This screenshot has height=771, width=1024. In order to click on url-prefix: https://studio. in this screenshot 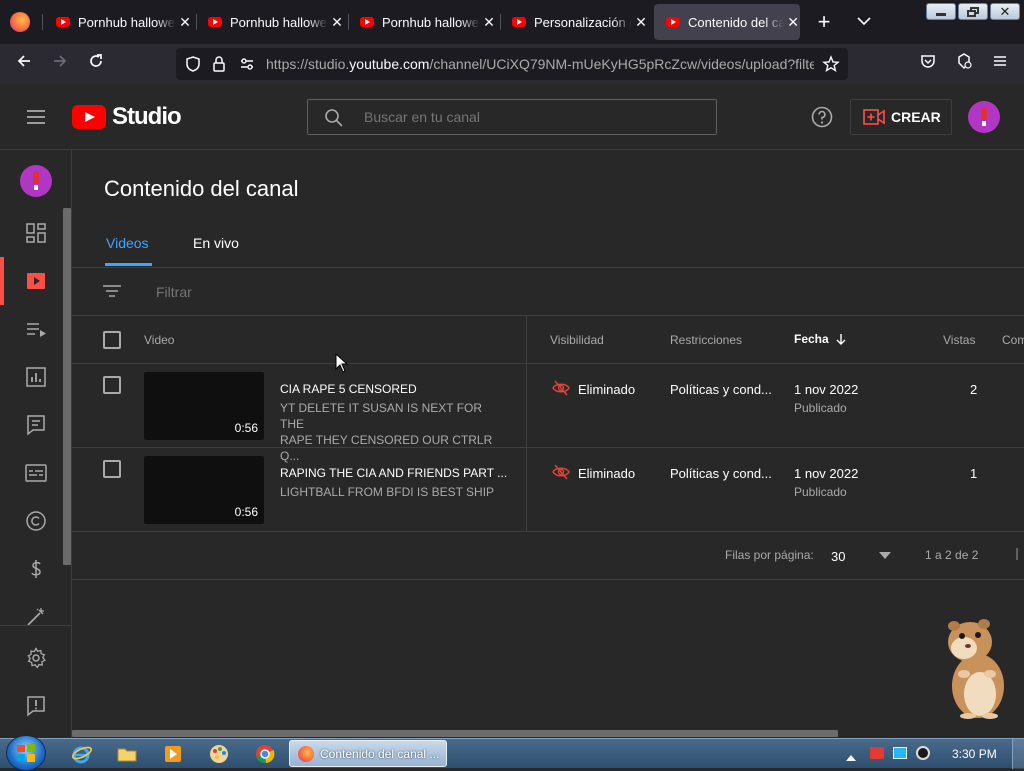, I will do `click(308, 64)`.